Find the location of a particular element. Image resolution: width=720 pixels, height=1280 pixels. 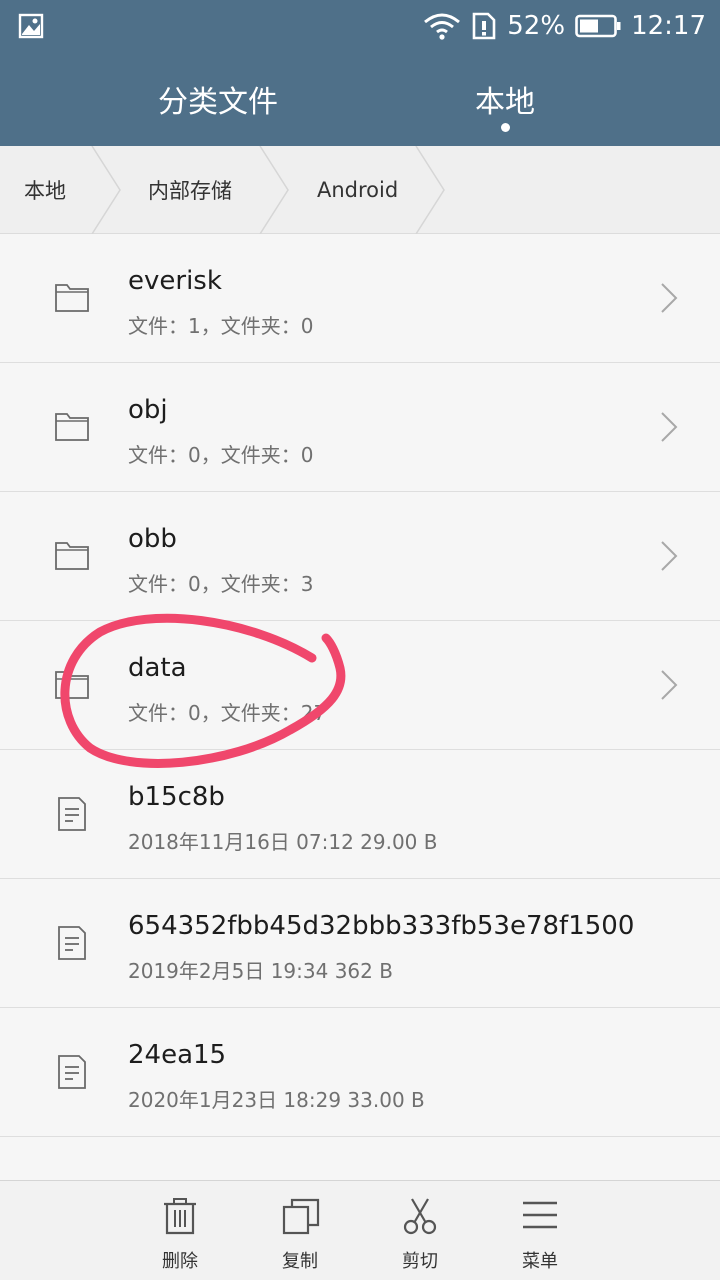

breadcrumb-label: Android is located at coordinates (358, 190).